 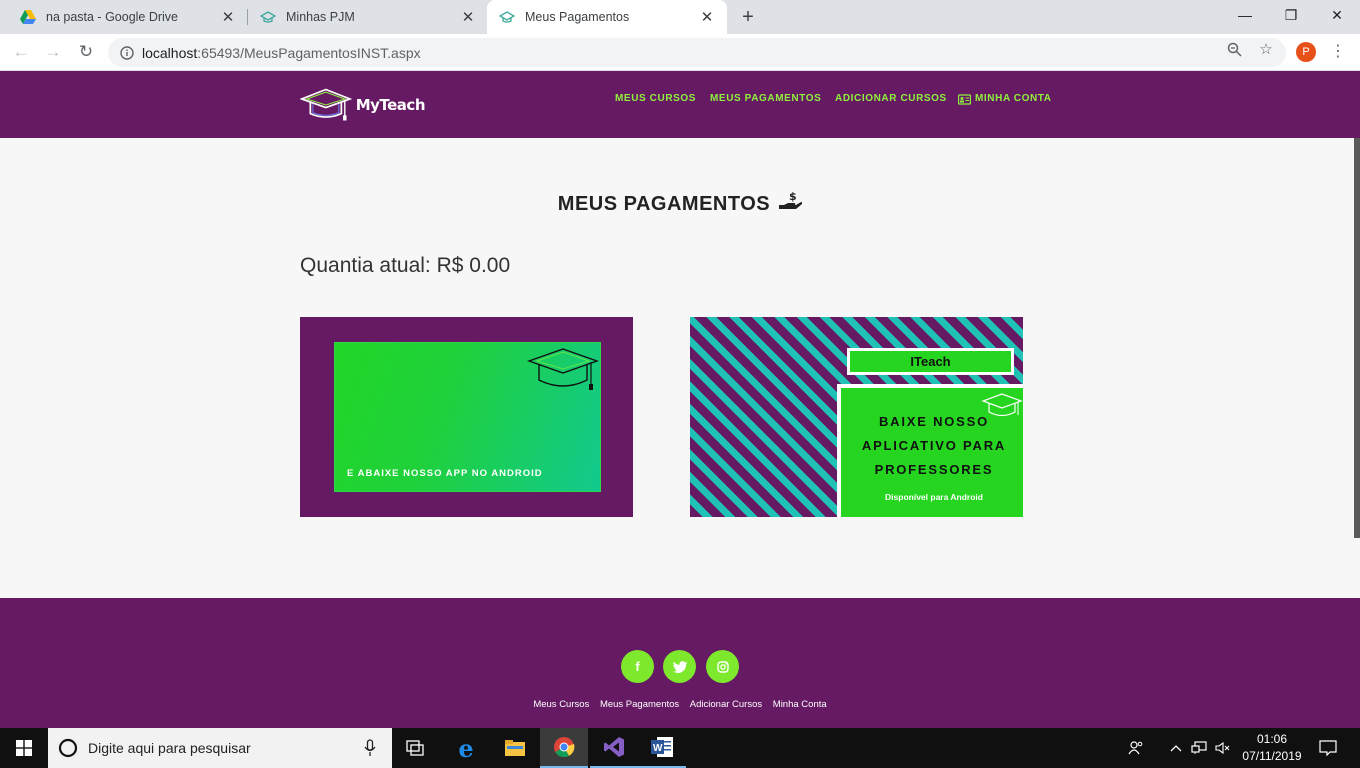 I want to click on url-path: :65493/MeusPagamentosINST.aspx, so click(x=309, y=52).